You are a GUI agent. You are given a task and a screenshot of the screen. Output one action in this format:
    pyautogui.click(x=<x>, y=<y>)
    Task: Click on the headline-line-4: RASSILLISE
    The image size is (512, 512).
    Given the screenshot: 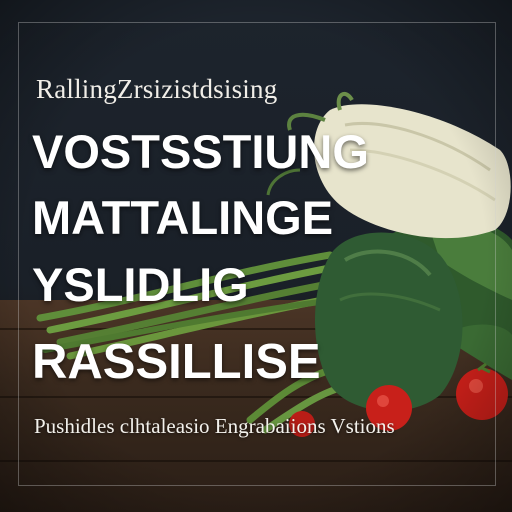 What is the action you would take?
    pyautogui.click(x=176, y=362)
    